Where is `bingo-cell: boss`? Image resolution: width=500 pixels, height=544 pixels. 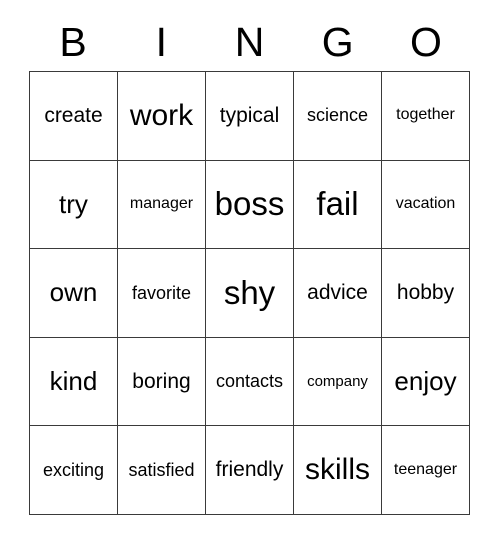 bingo-cell: boss is located at coordinates (250, 205).